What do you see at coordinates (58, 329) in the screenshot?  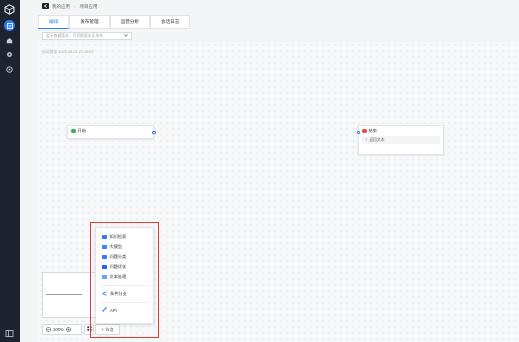 I see `zoom-level: 100%` at bounding box center [58, 329].